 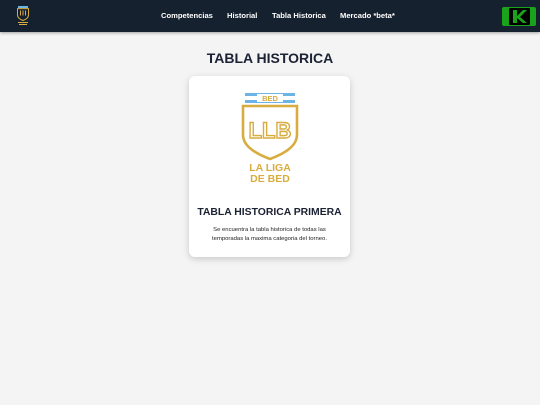 What do you see at coordinates (242, 15) in the screenshot?
I see `nav-link-historial: Historial` at bounding box center [242, 15].